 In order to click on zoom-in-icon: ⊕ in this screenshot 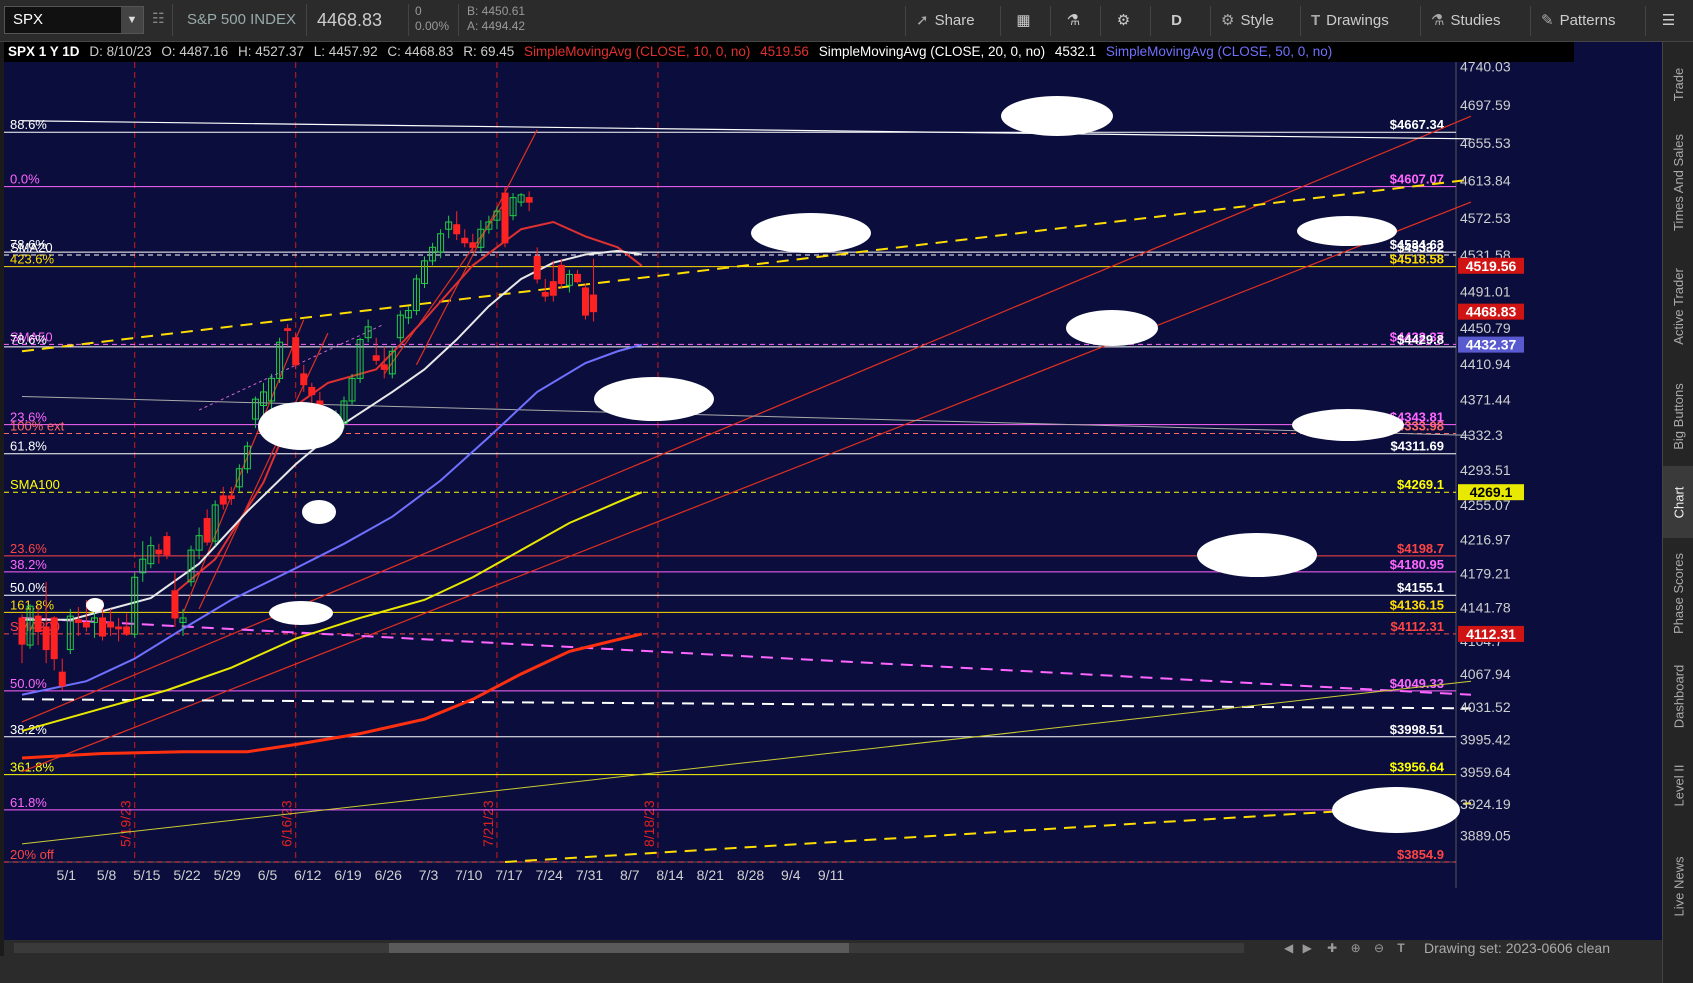, I will do `click(1356, 948)`.